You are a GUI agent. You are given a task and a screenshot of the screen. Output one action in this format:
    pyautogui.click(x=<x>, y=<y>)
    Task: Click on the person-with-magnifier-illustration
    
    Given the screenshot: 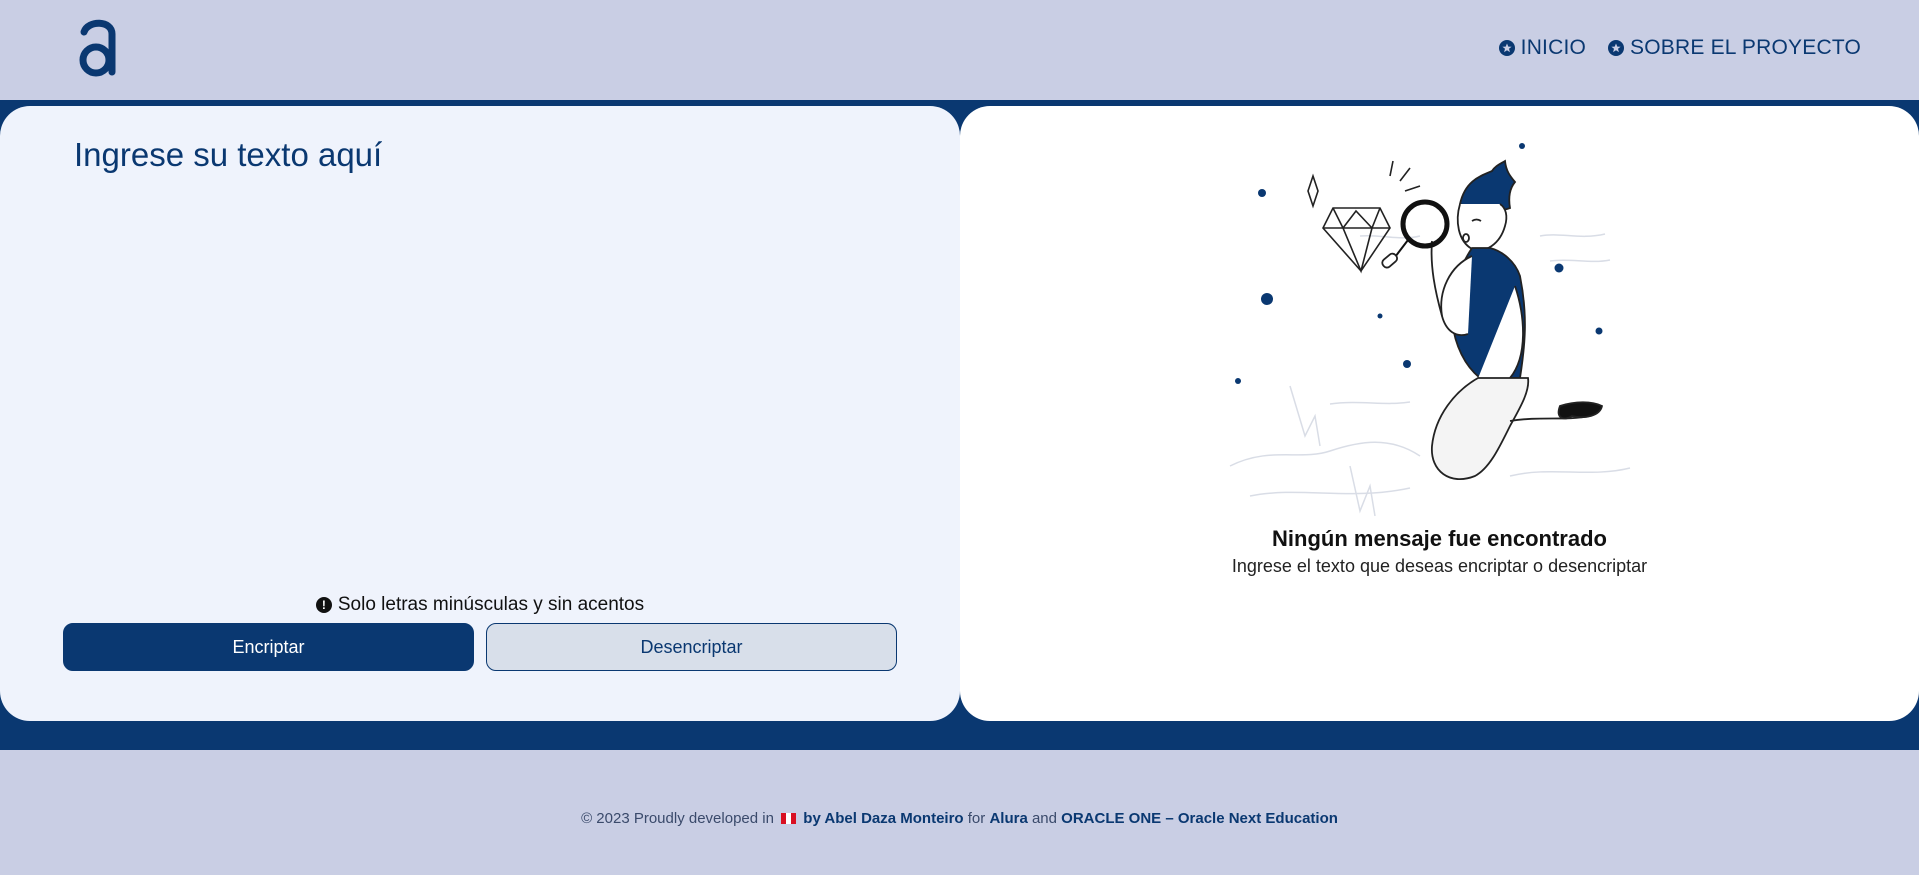 What is the action you would take?
    pyautogui.click(x=1430, y=330)
    